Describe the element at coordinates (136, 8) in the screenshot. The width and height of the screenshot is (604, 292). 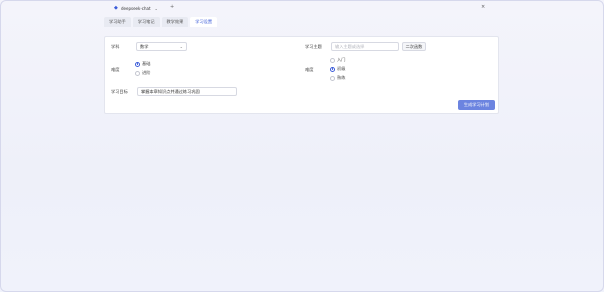
I see `browser-tab-title: deepseek-chat` at that location.